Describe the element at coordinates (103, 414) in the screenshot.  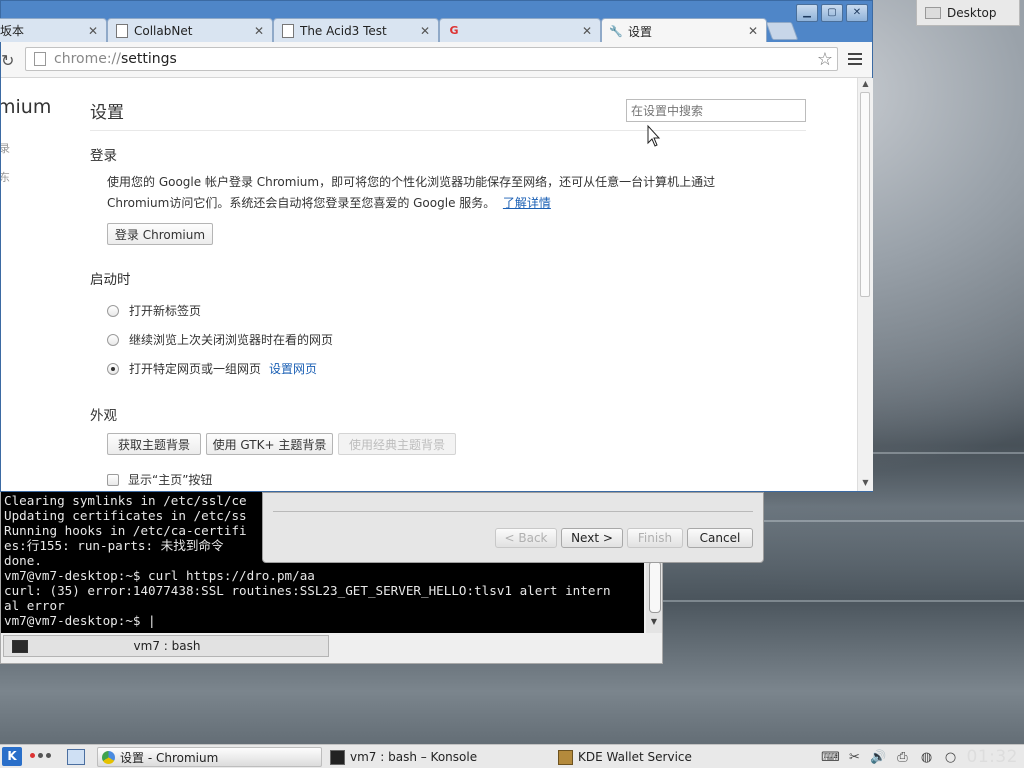
I see `appearance-heading: 外观` at that location.